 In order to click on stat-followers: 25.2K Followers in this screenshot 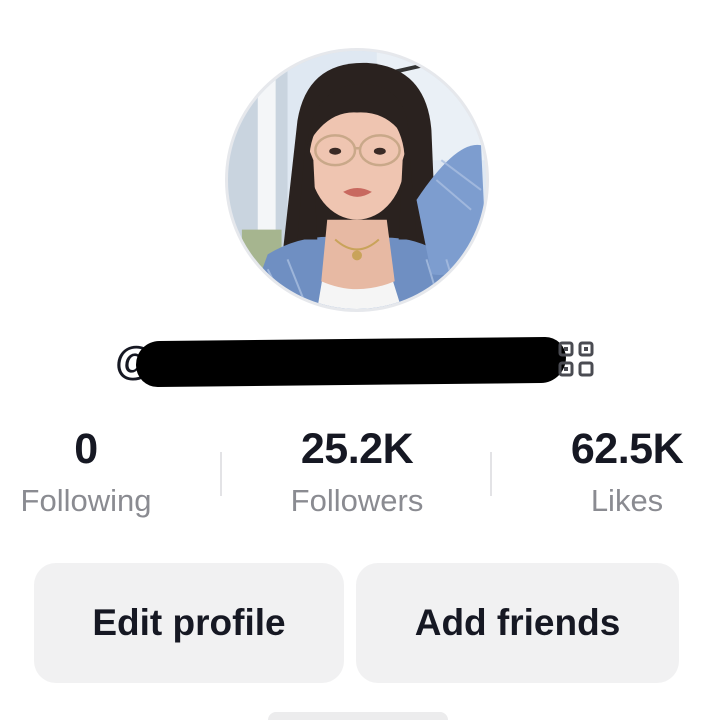, I will do `click(357, 472)`.